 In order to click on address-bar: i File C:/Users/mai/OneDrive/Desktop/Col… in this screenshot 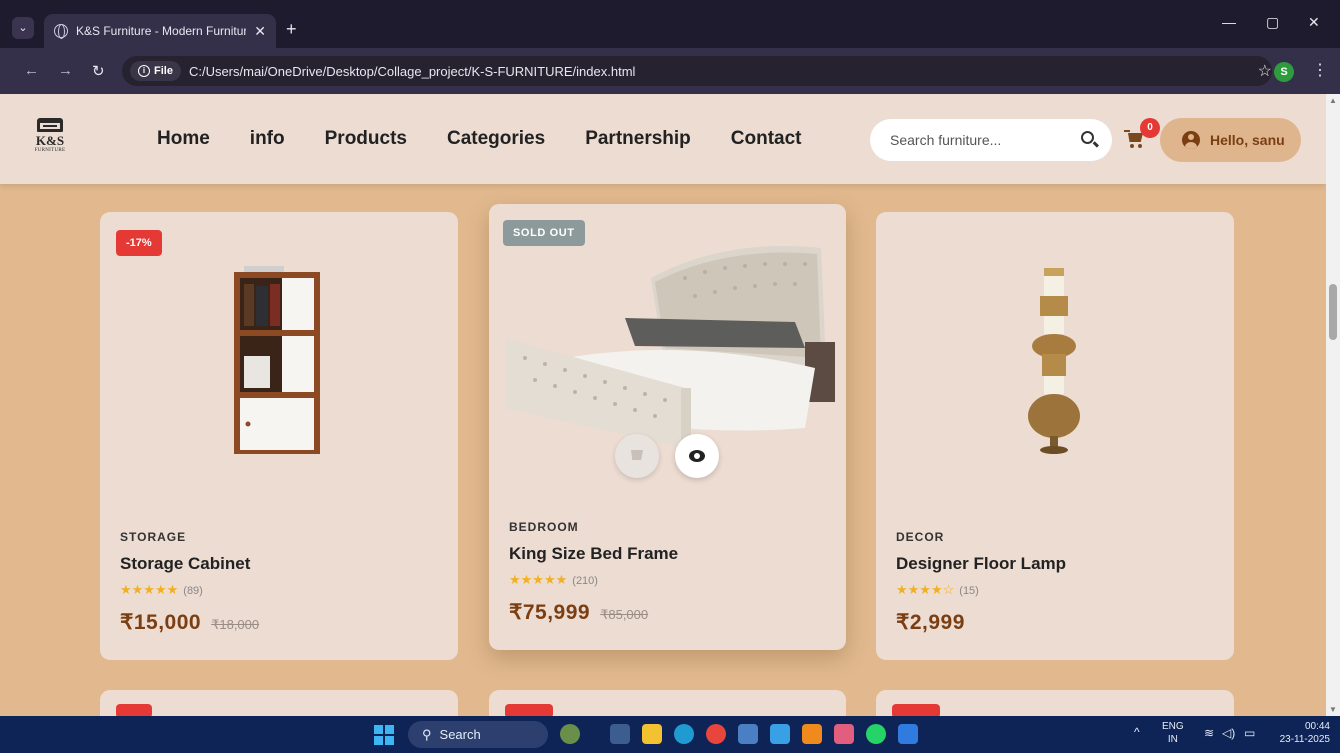, I will do `click(697, 71)`.